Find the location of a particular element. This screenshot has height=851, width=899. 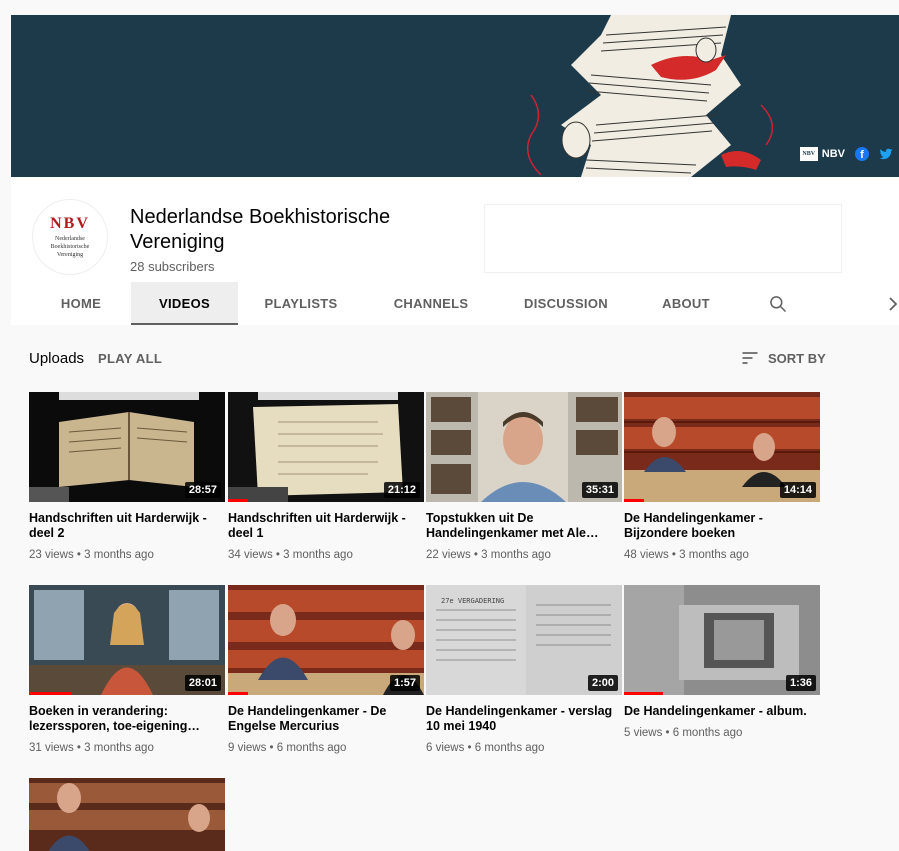

video-thumbnail: 28:57 is located at coordinates (127, 447).